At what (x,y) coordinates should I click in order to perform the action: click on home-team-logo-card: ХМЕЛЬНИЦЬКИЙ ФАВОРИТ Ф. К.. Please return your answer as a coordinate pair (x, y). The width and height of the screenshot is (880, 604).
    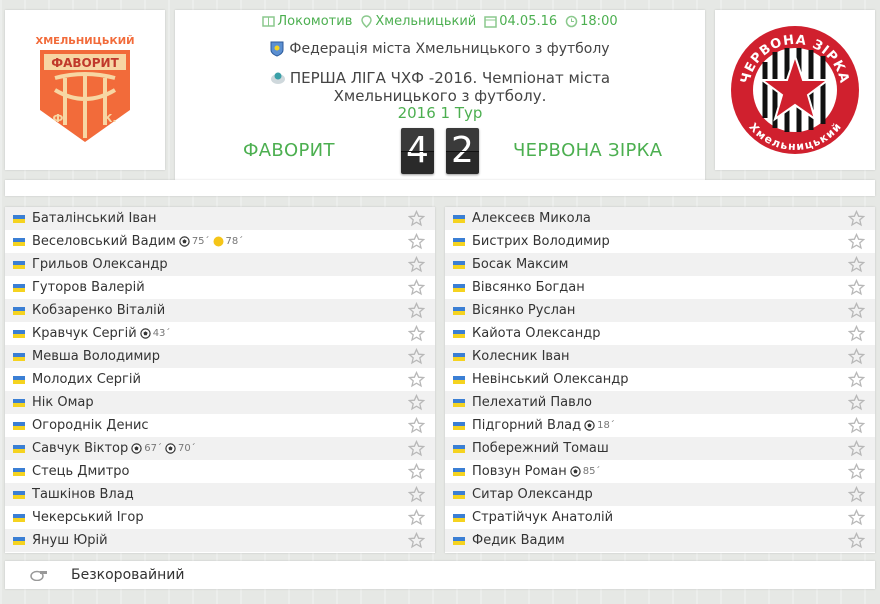
    Looking at the image, I should click on (85, 90).